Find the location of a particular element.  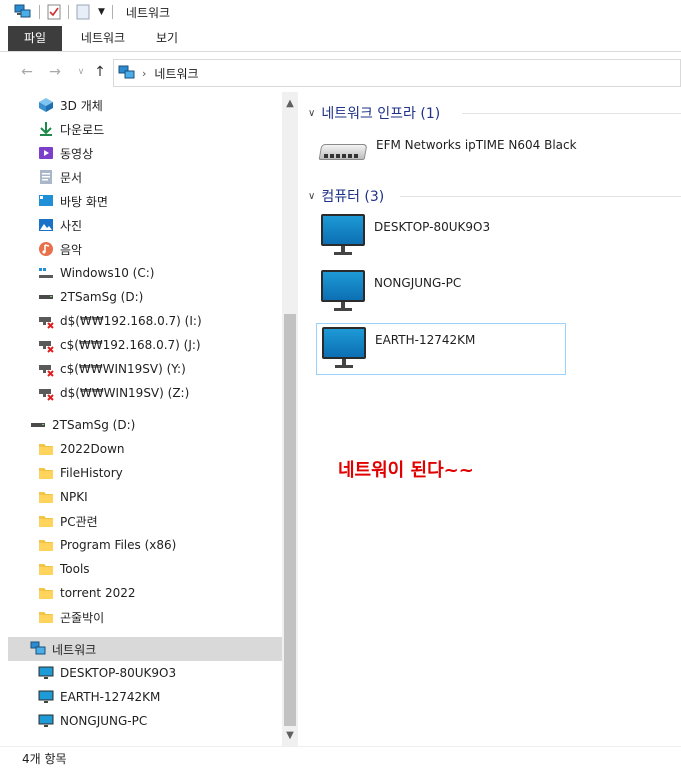

tab-view: 보기 is located at coordinates (167, 38).